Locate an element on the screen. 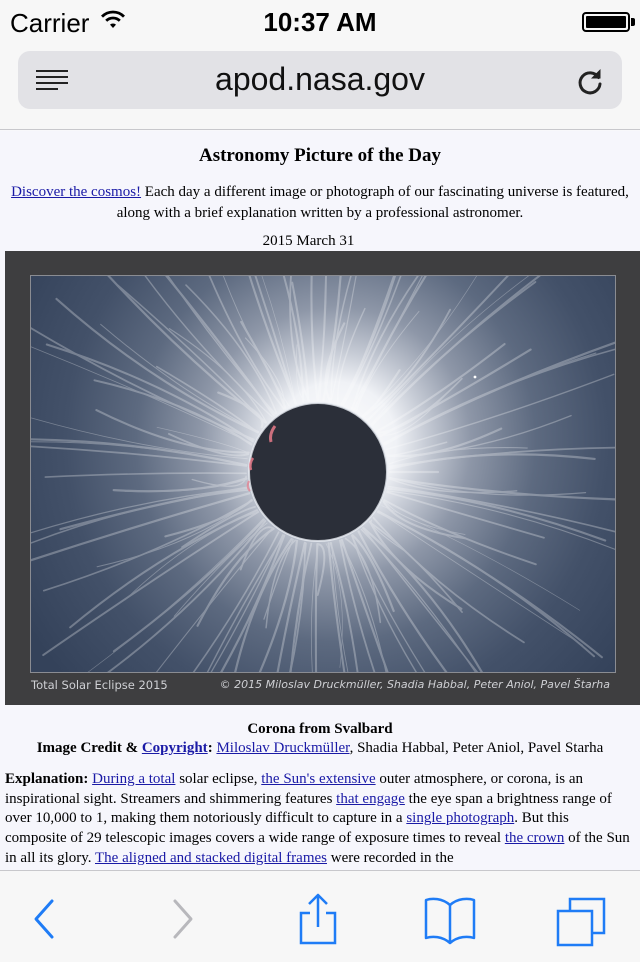  discover-cosmos-link: Discover the cosmos! is located at coordinates (76, 192).